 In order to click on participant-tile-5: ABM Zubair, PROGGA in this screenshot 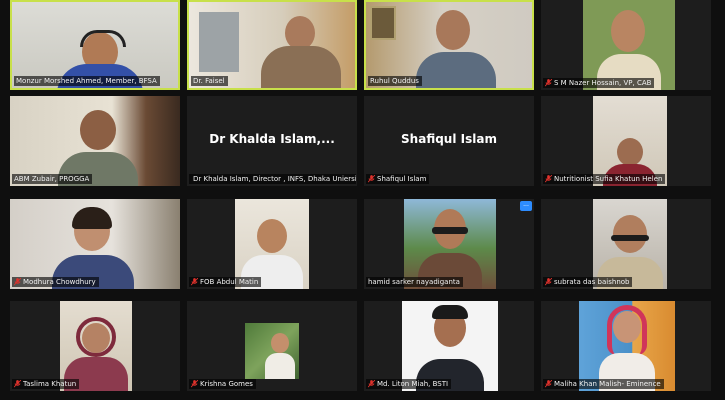, I will do `click(95, 141)`.